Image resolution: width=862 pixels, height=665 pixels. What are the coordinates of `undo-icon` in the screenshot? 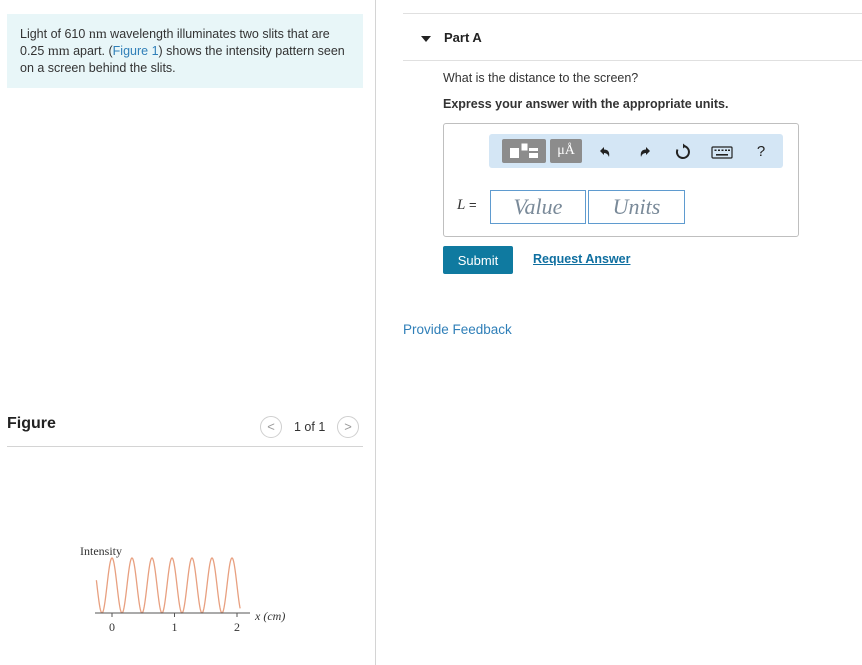 It's located at (605, 152).